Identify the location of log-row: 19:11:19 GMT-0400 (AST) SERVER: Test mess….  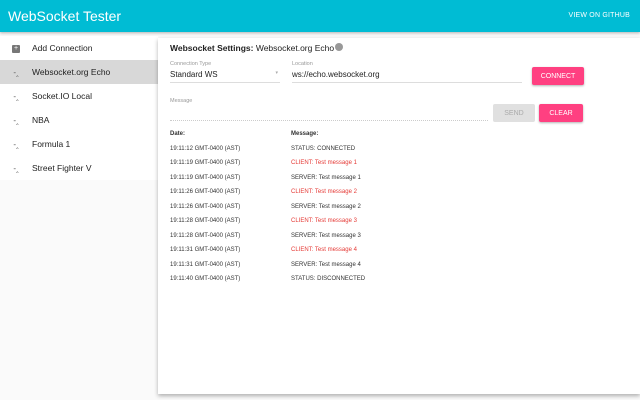
(267, 182).